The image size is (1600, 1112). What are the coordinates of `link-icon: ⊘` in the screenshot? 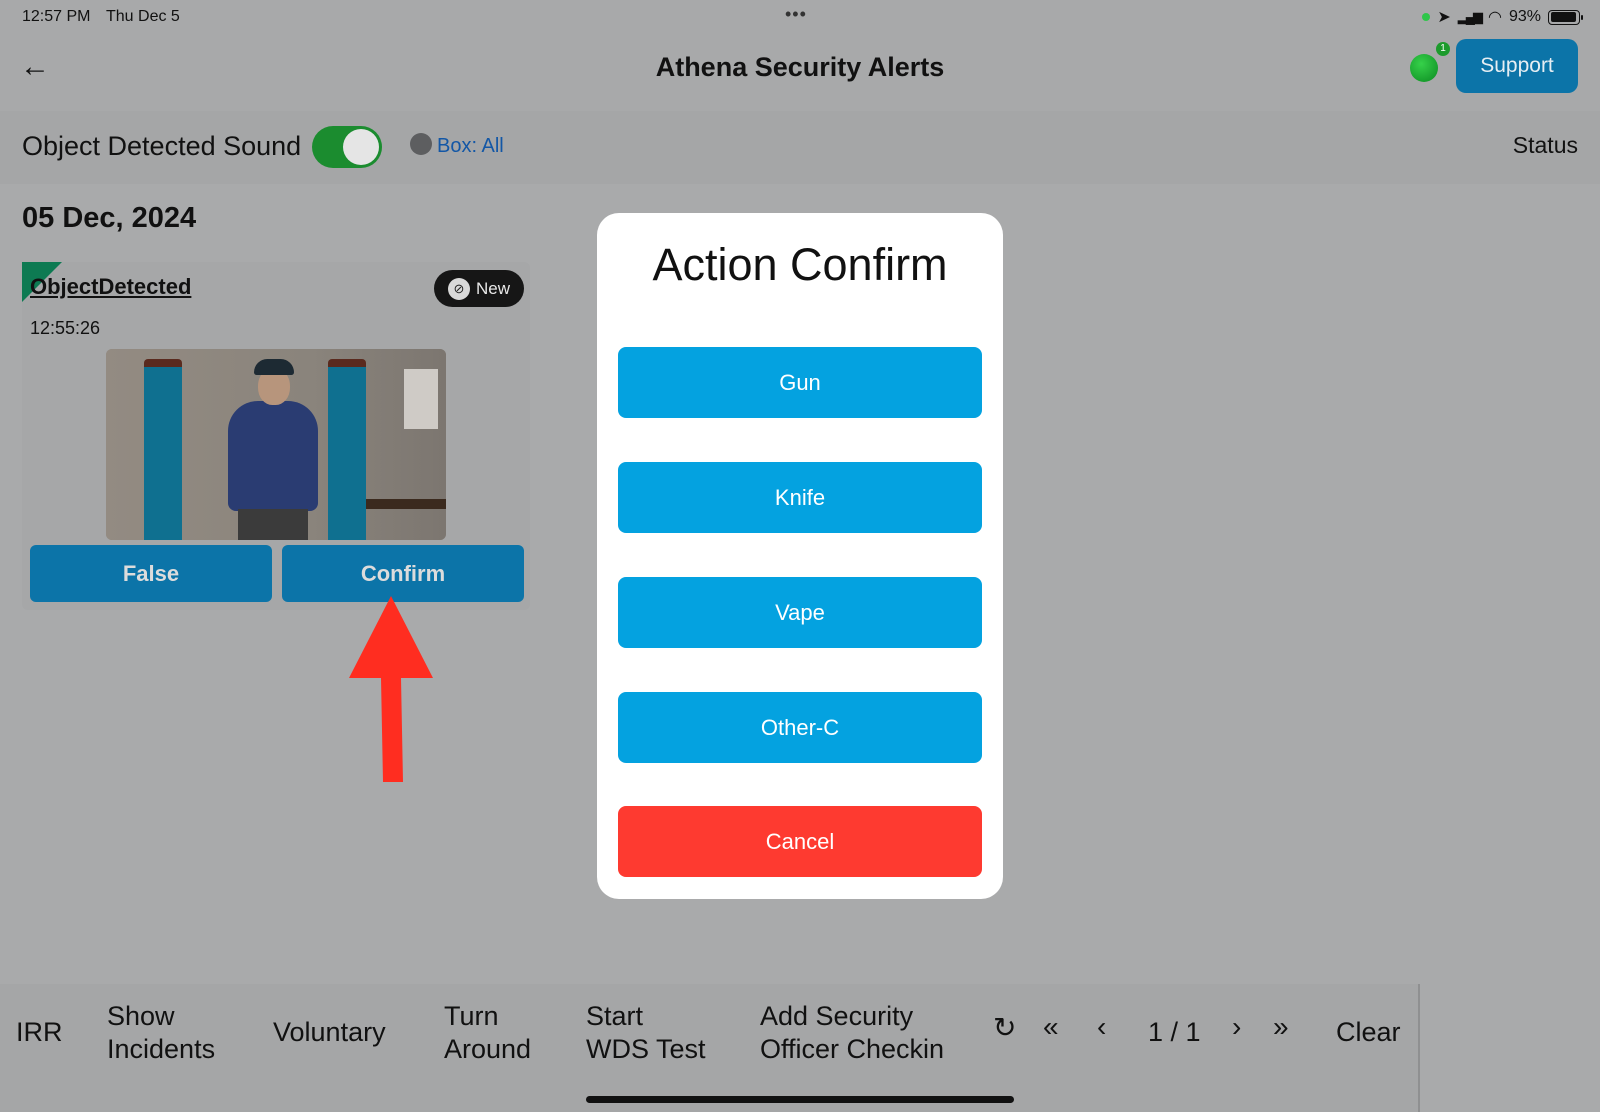 It's located at (459, 288).